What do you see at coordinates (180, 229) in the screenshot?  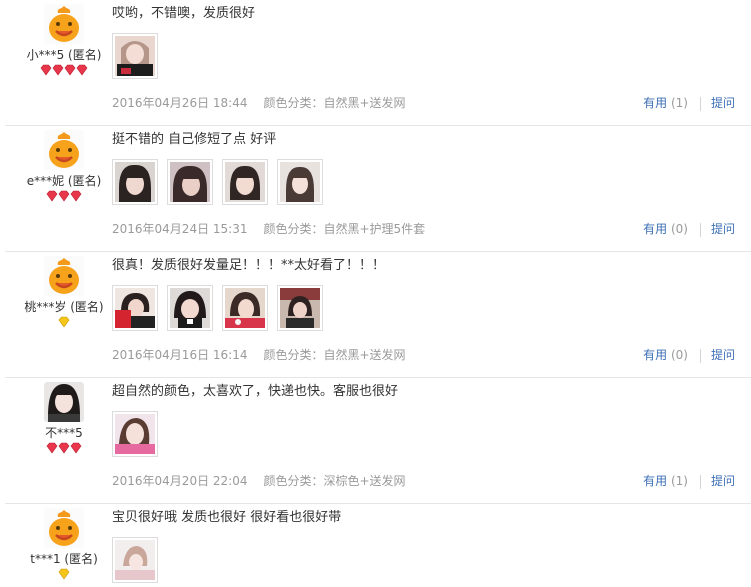 I see `review-date: 2016年04月24日 15:31` at bounding box center [180, 229].